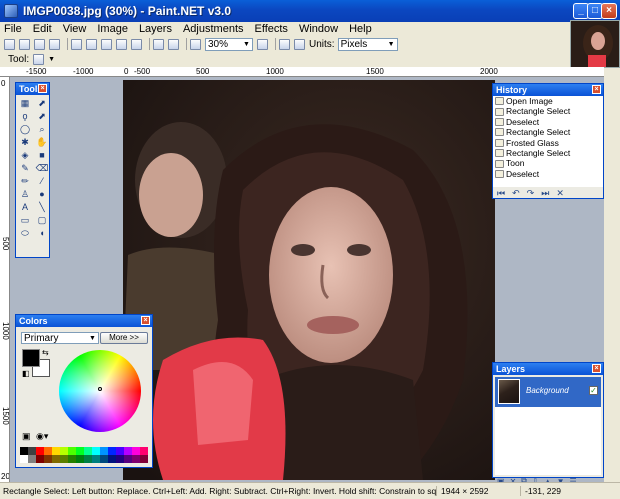 This screenshot has height=499, width=620. What do you see at coordinates (26, 373) in the screenshot?
I see `reset-colors-icon: ◧` at bounding box center [26, 373].